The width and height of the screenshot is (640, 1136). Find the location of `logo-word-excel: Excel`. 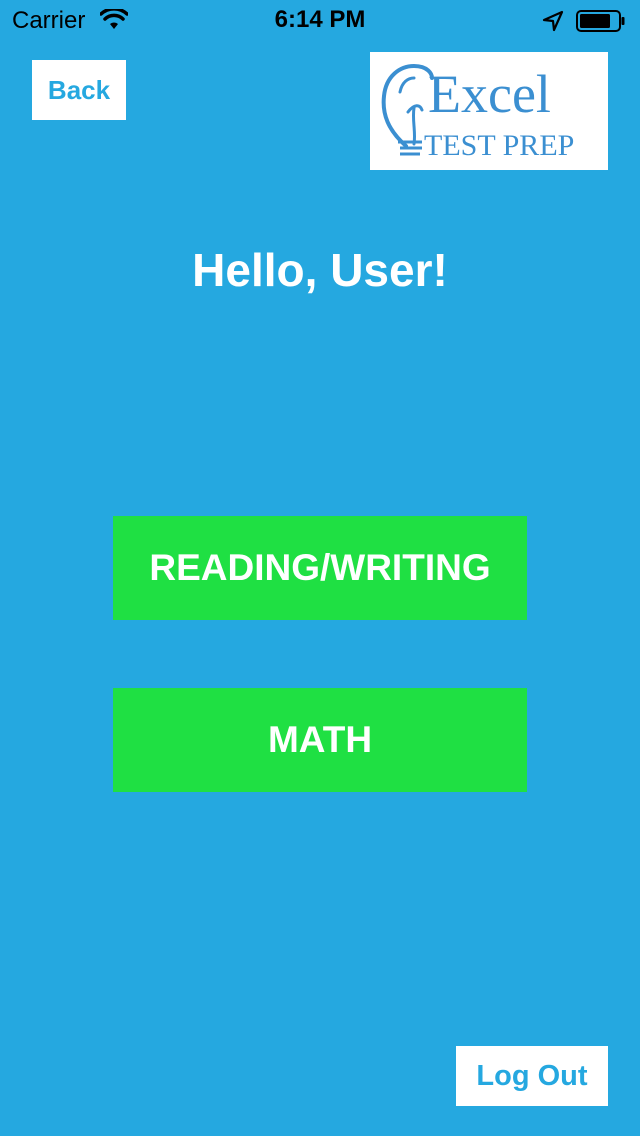

logo-word-excel: Excel is located at coordinates (489, 94).